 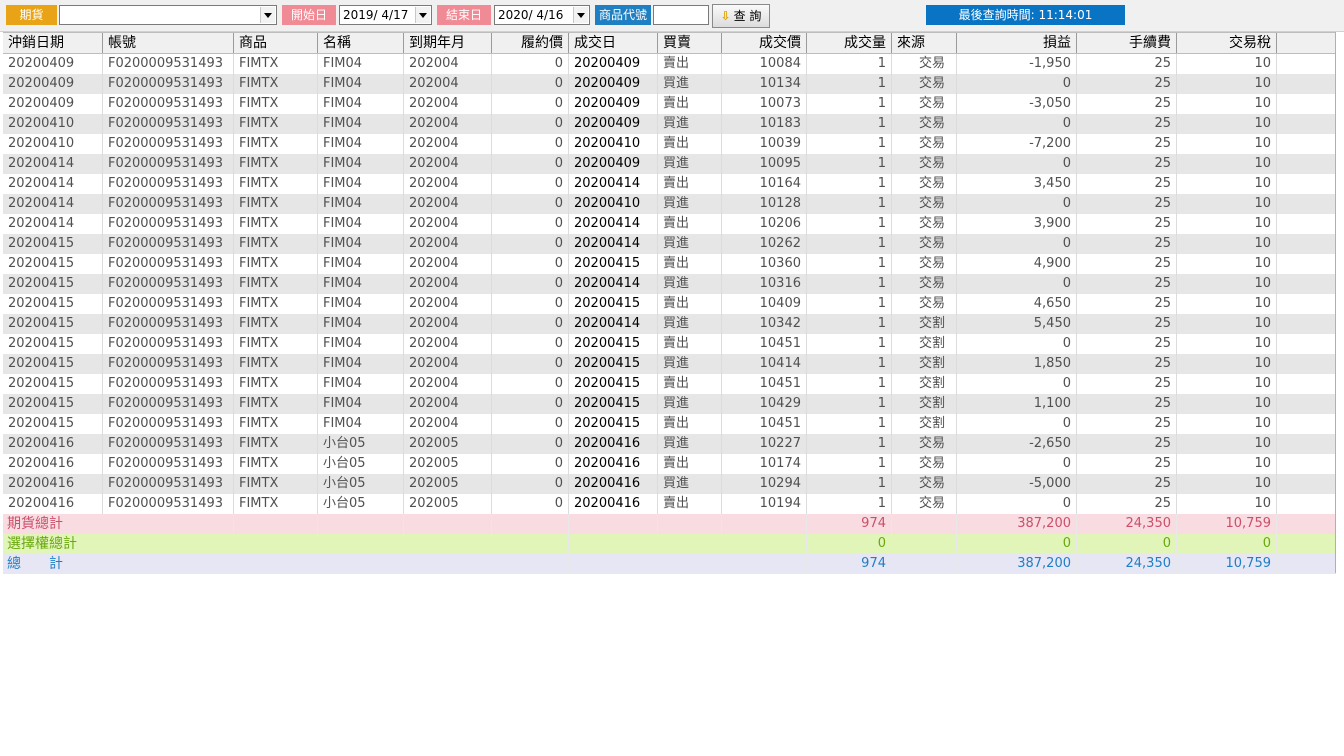 What do you see at coordinates (385, 15) in the screenshot?
I see `start-date-picker: 2019/ 4/17` at bounding box center [385, 15].